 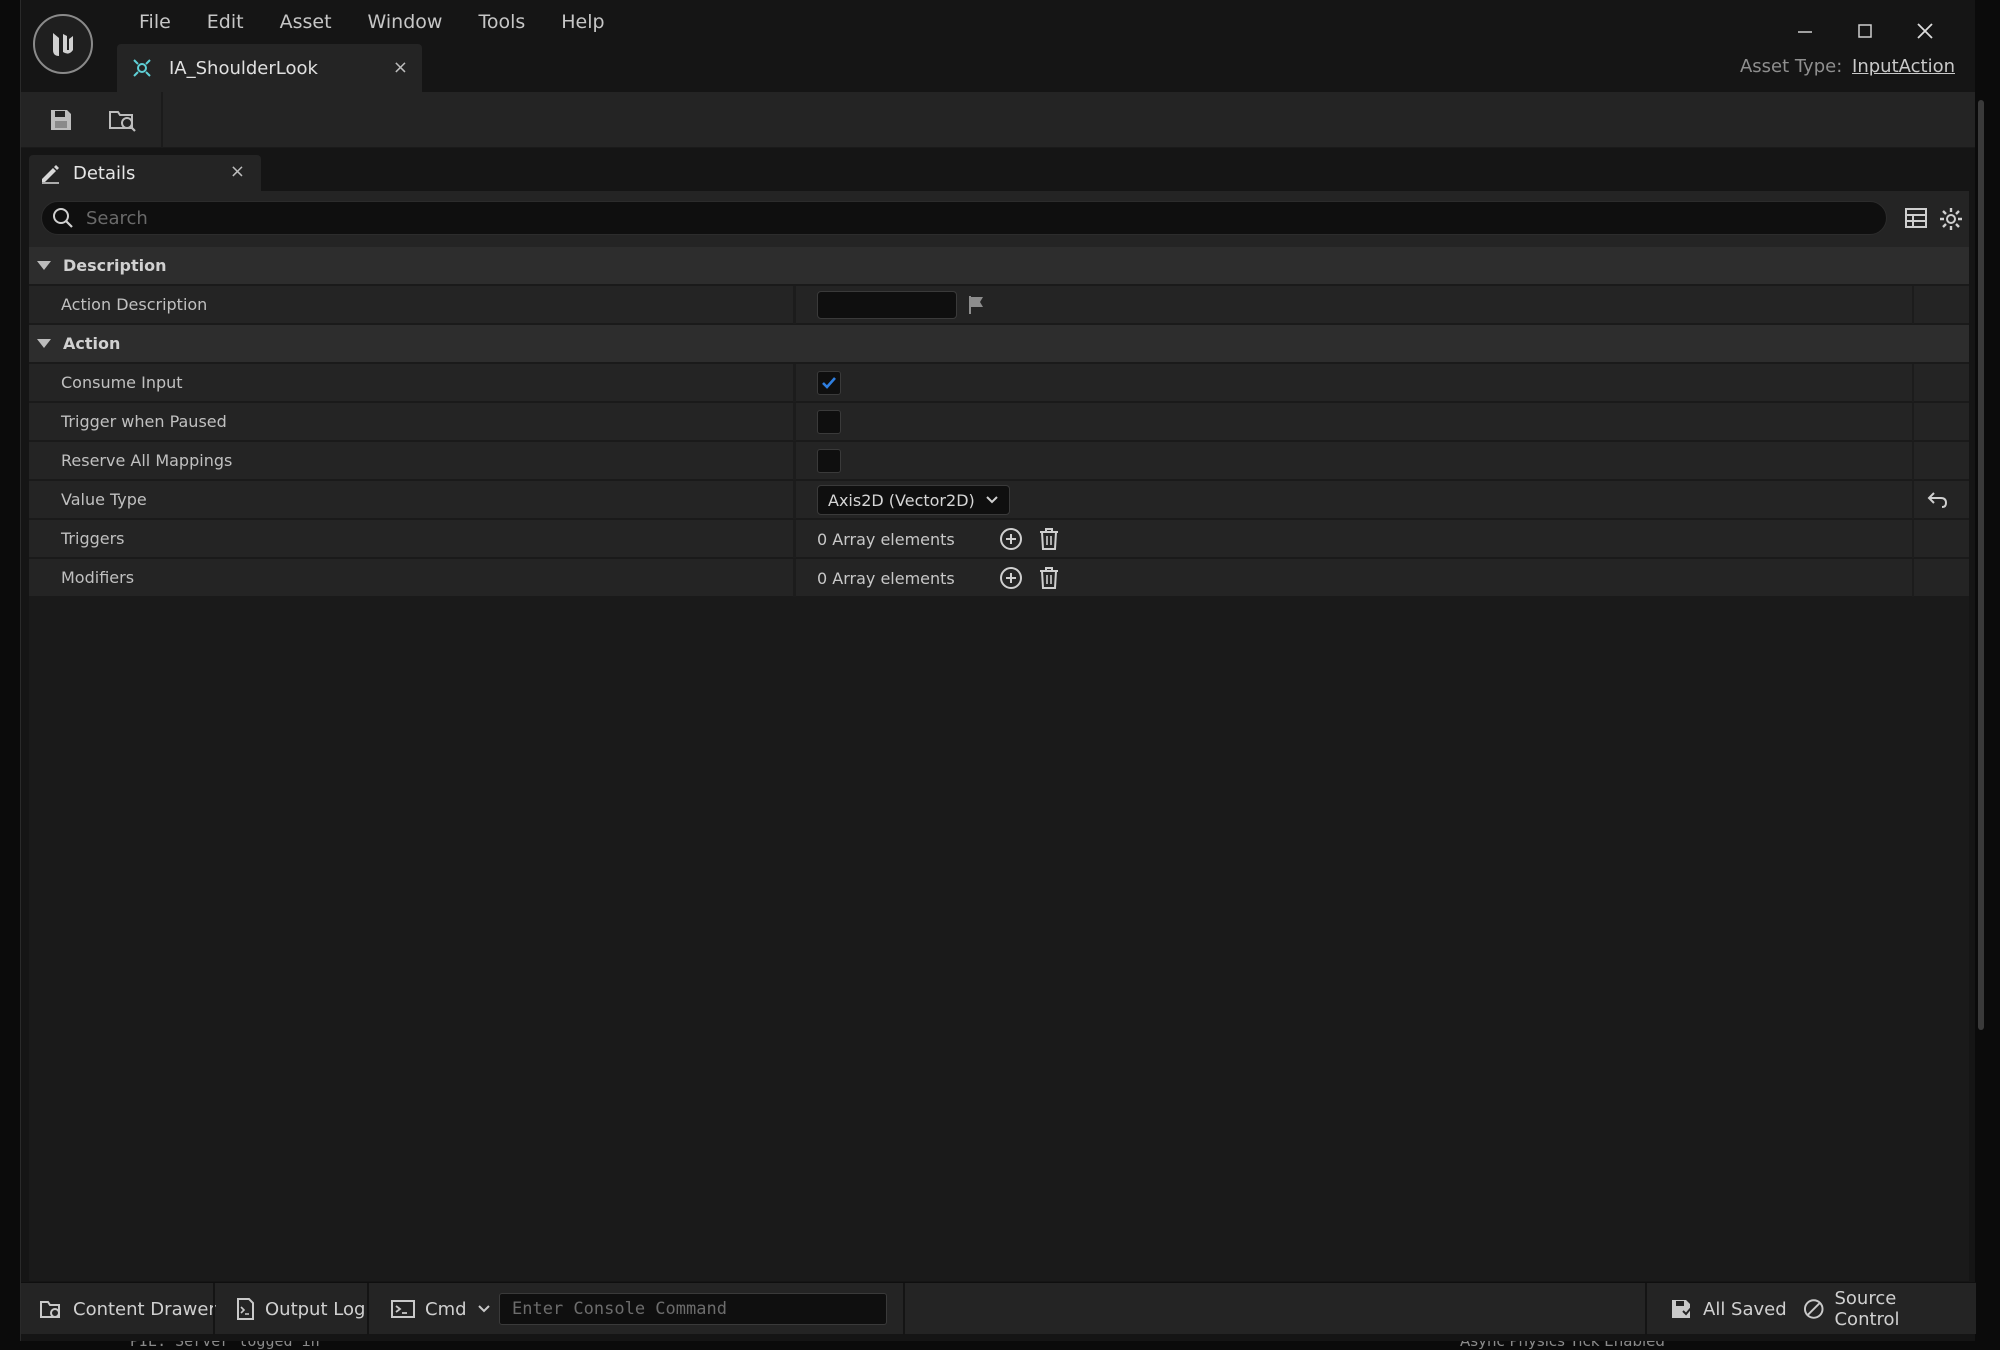 What do you see at coordinates (144, 421) in the screenshot?
I see `property-label: Trigger when Paused` at bounding box center [144, 421].